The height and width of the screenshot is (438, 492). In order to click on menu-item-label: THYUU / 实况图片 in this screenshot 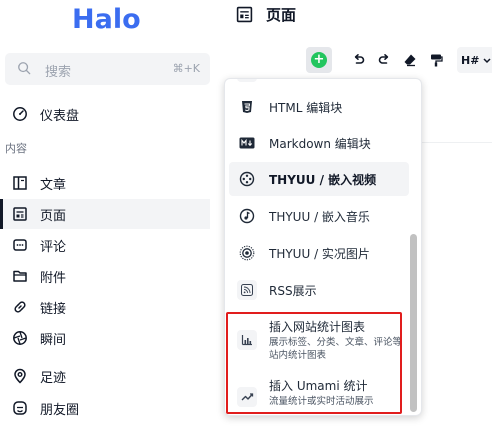, I will do `click(319, 254)`.